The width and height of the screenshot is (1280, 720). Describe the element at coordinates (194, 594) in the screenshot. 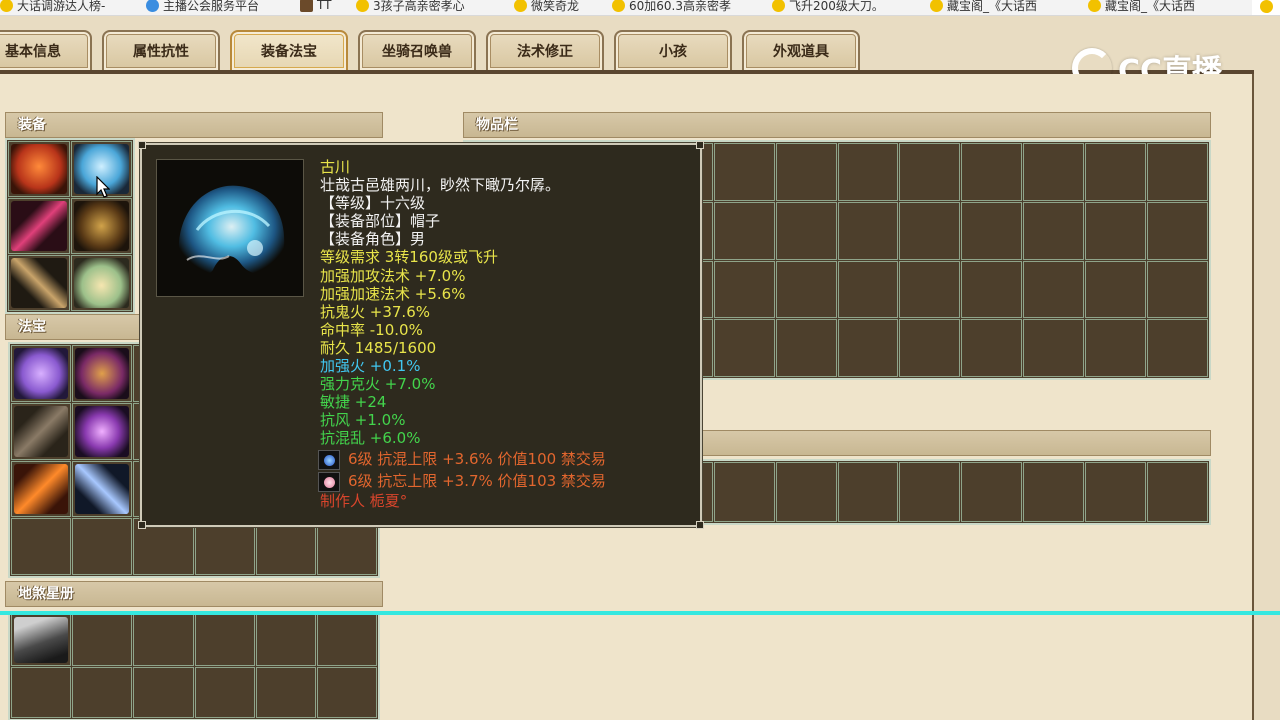

I see `section-title-disha: 地煞星册` at that location.